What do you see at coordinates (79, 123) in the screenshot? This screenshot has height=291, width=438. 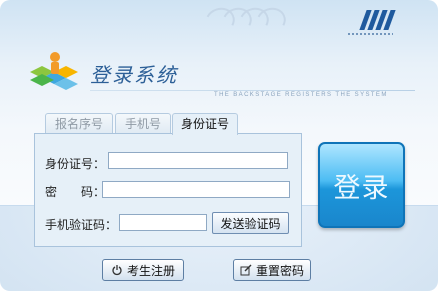 I see `tab-registration-number: 报名序号` at bounding box center [79, 123].